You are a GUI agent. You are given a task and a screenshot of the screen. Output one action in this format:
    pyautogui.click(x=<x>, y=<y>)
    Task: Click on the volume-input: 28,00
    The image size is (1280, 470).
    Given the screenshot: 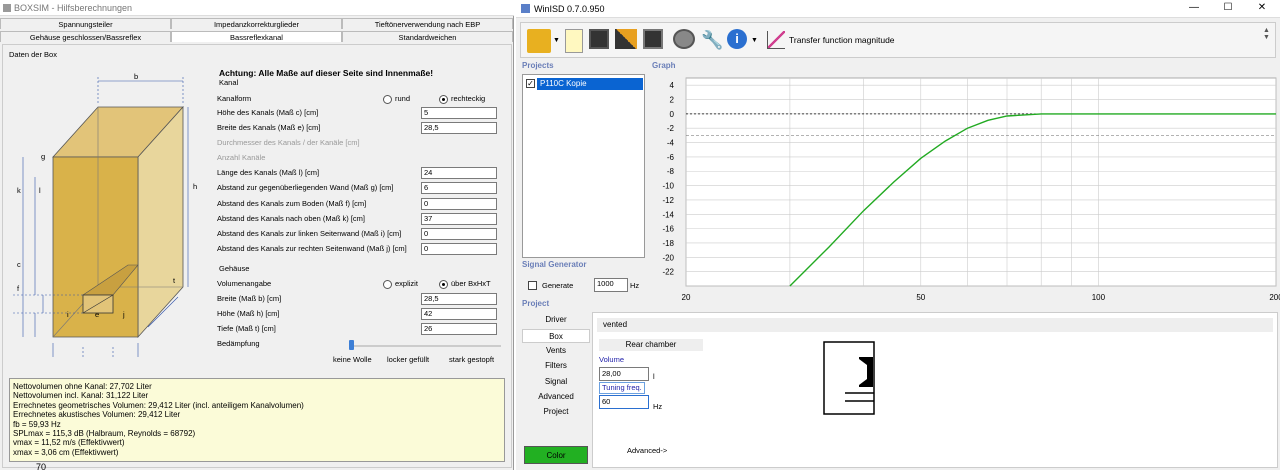 What is the action you would take?
    pyautogui.click(x=624, y=374)
    